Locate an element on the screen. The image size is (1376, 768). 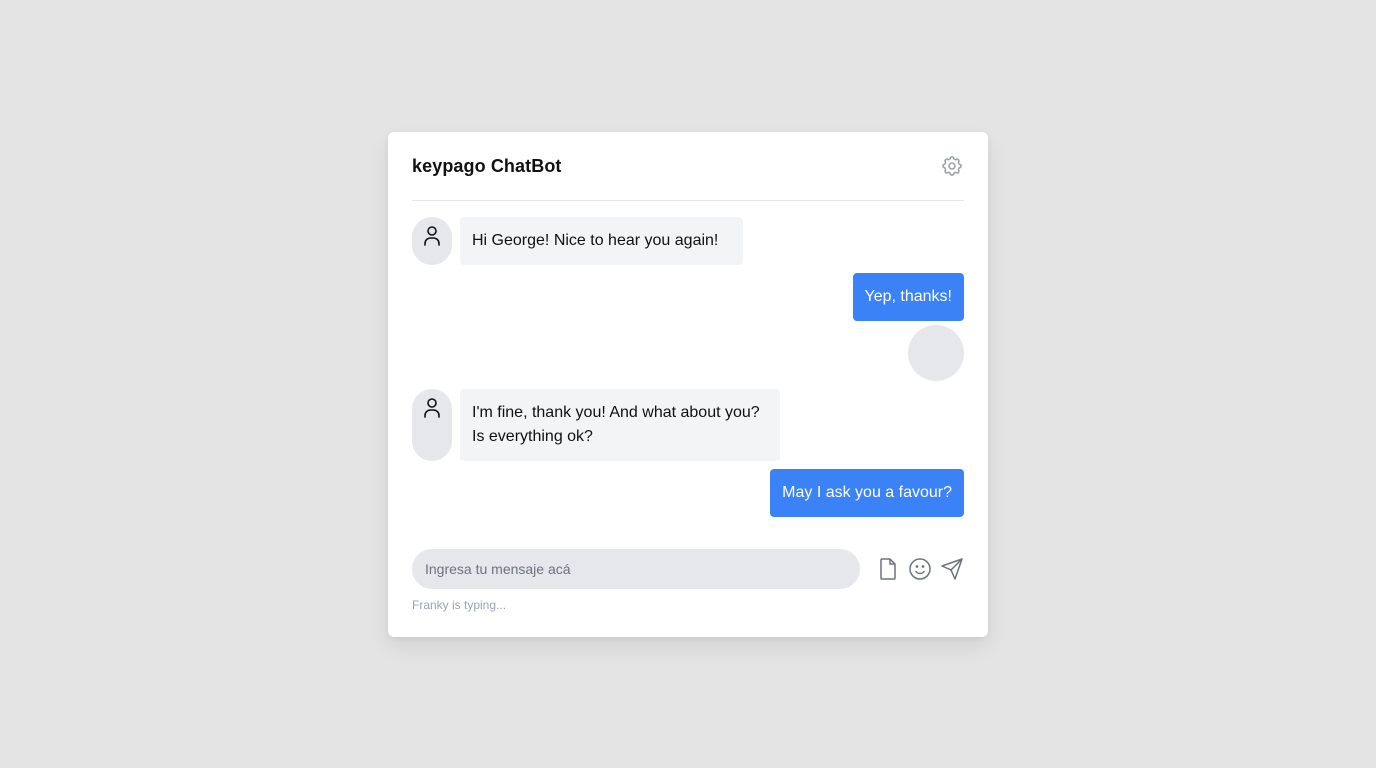
send-icon is located at coordinates (952, 569).